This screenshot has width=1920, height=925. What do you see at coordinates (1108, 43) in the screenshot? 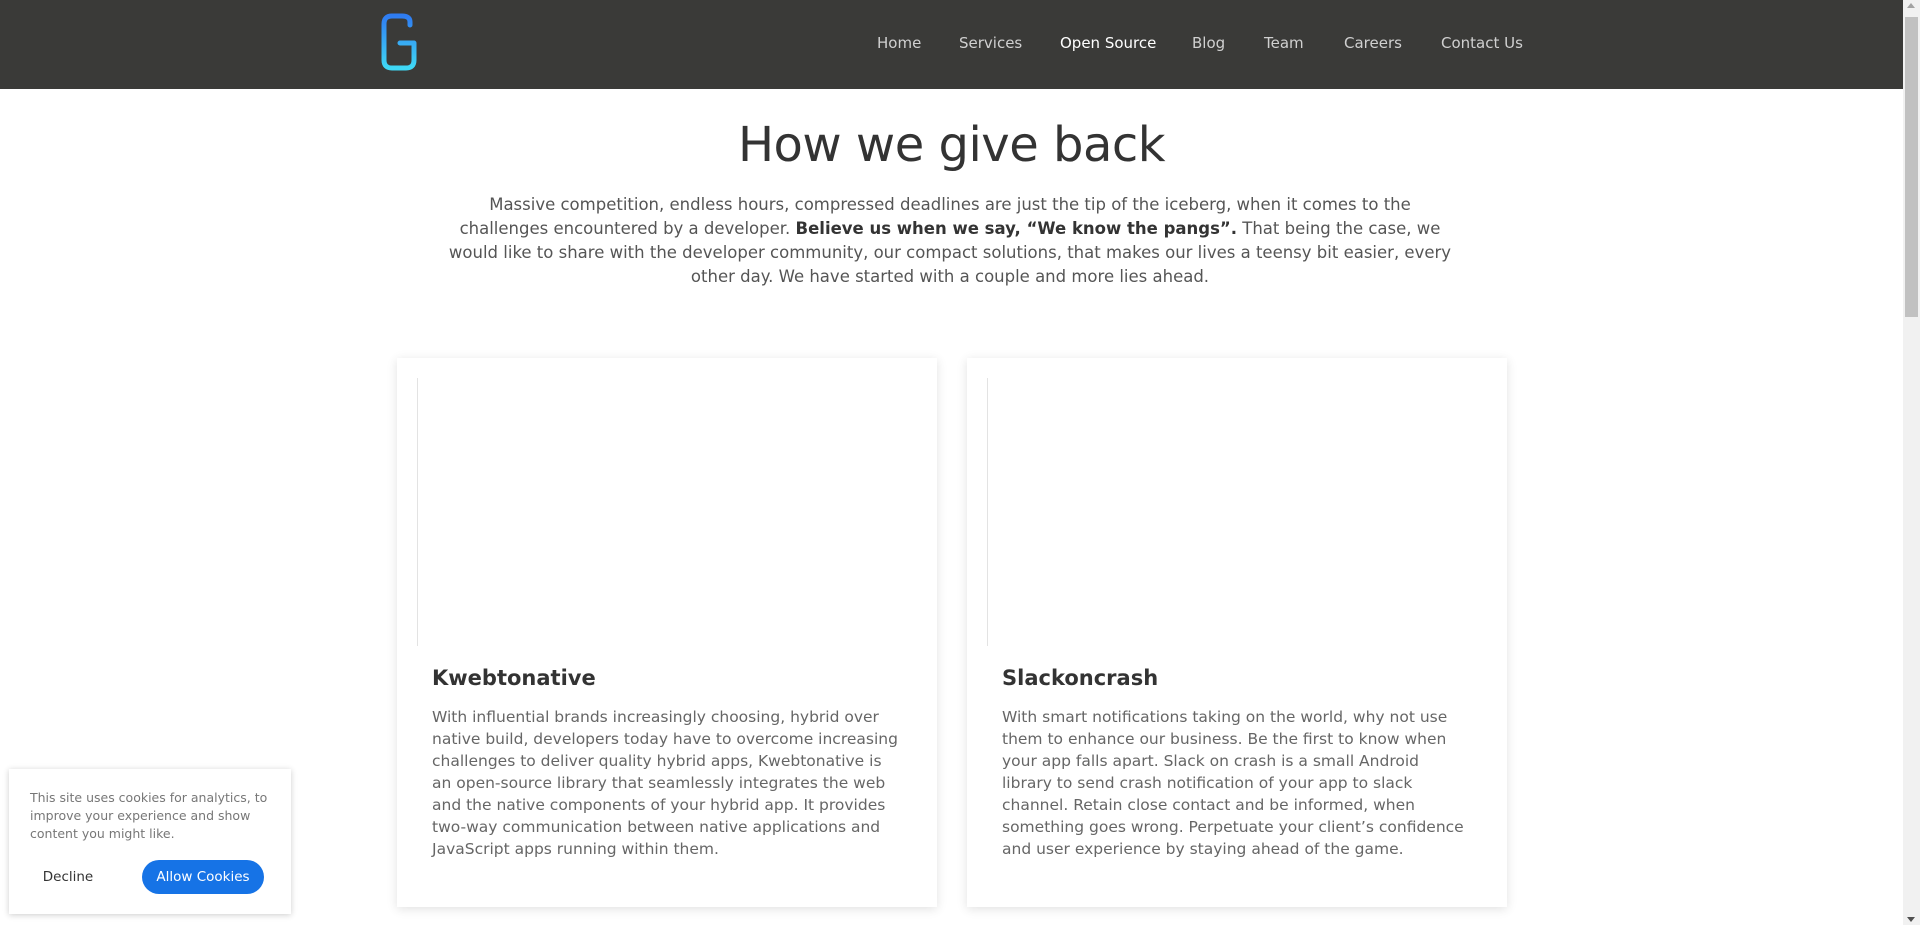
I see `nav-open-source: Open Source` at bounding box center [1108, 43].